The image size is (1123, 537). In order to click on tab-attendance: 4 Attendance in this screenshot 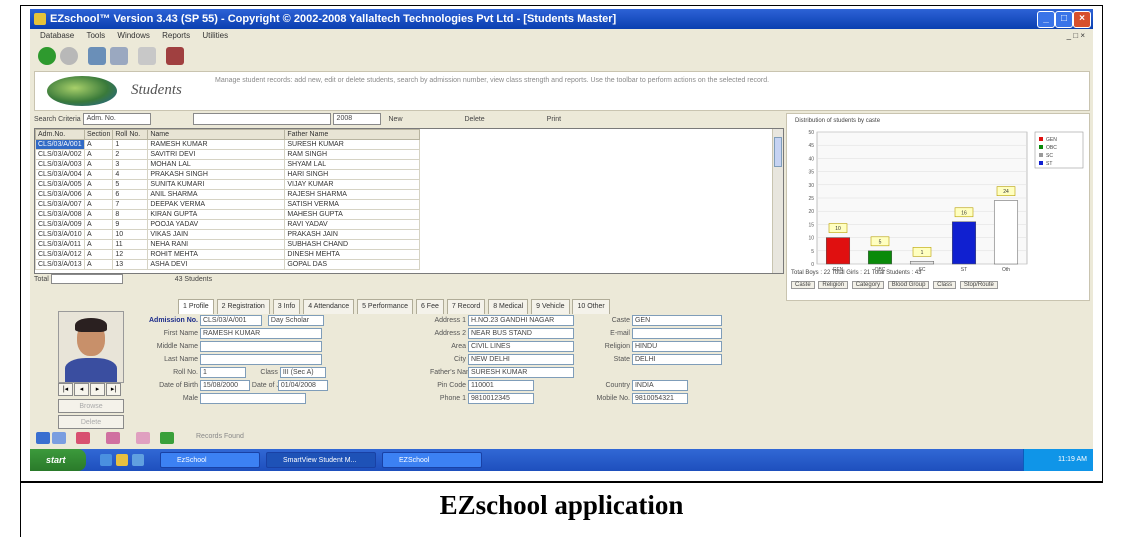, I will do `click(329, 306)`.